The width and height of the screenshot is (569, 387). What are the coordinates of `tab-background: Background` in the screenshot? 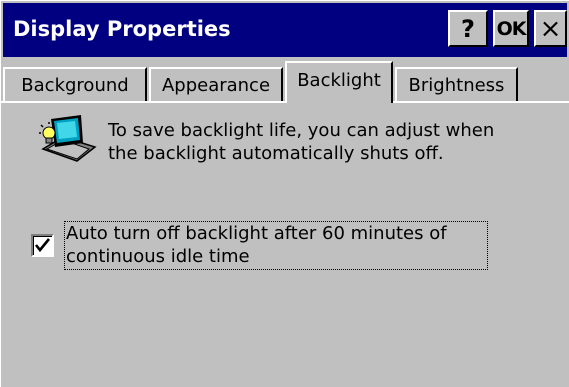 It's located at (75, 84).